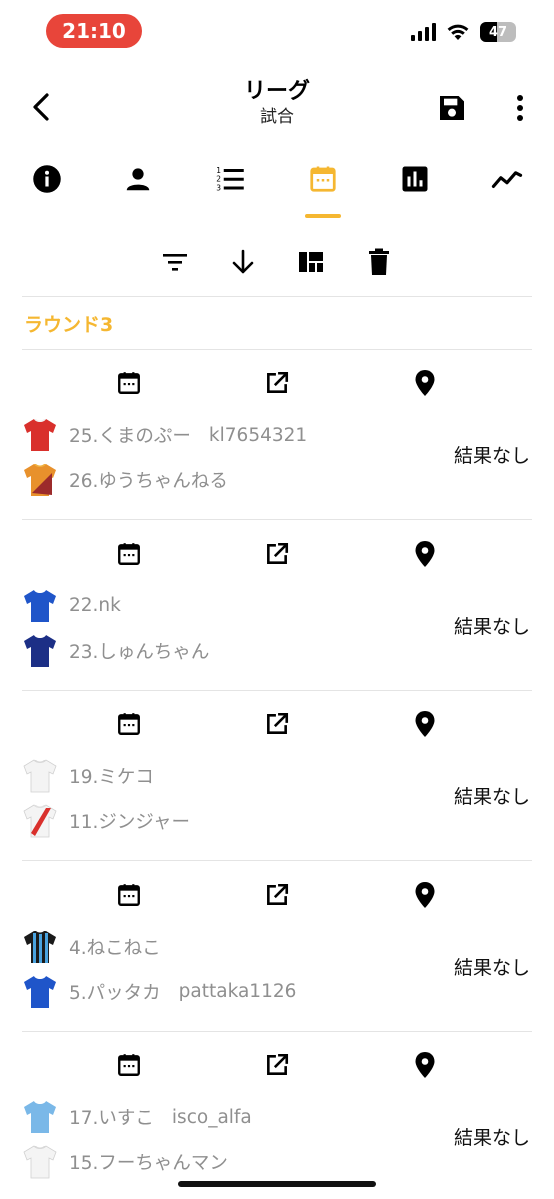 The height and width of the screenshot is (1199, 554). I want to click on tab-schedule, so click(323, 190).